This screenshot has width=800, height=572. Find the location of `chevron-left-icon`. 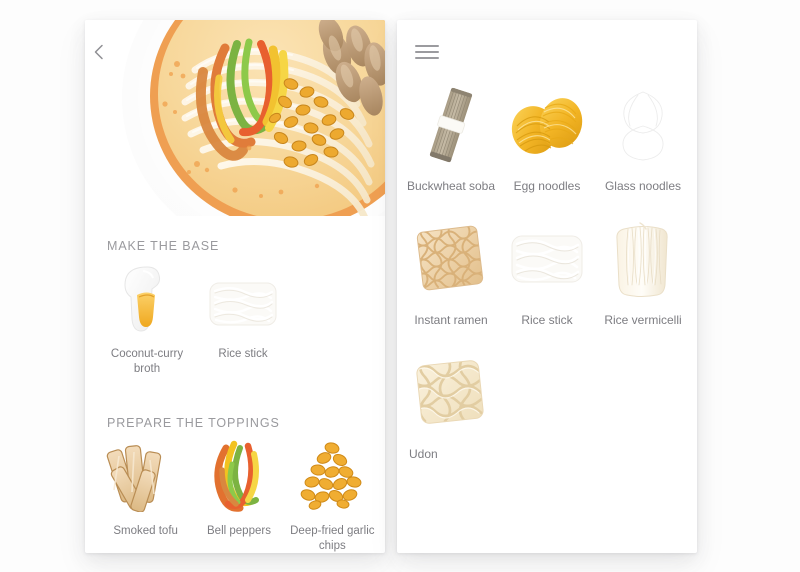

chevron-left-icon is located at coordinates (98, 52).